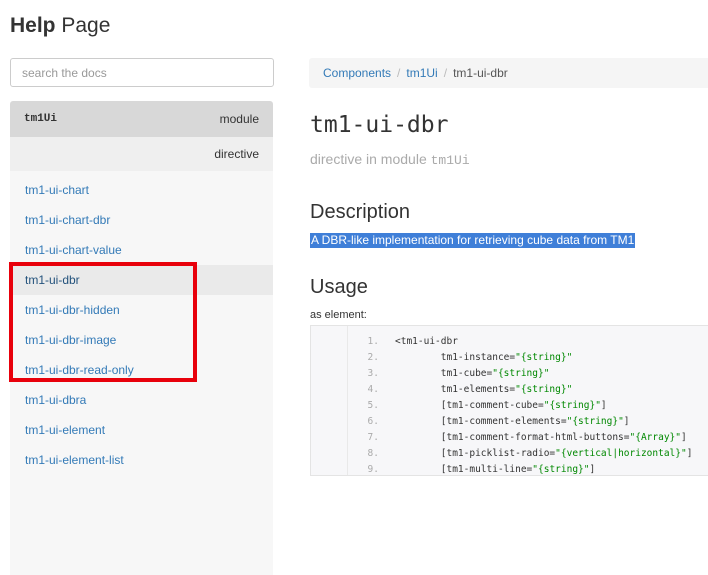 The height and width of the screenshot is (575, 708). What do you see at coordinates (360, 212) in the screenshot?
I see `description-heading: Description` at bounding box center [360, 212].